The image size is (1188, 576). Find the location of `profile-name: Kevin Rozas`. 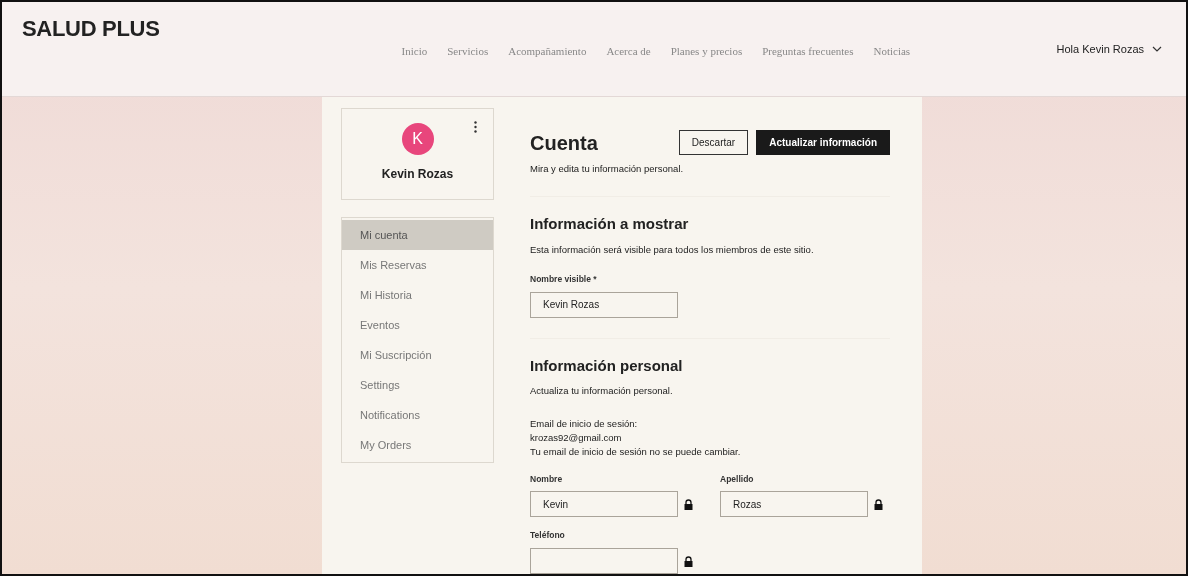

profile-name: Kevin Rozas is located at coordinates (417, 174).